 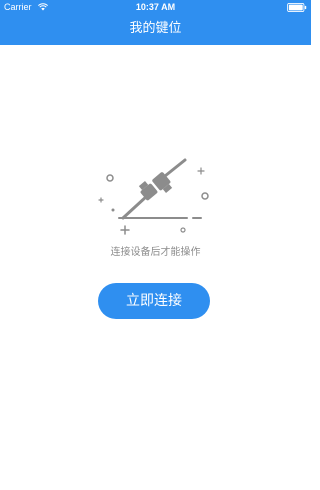 I want to click on unplugged-cable-icon, so click(x=153, y=196).